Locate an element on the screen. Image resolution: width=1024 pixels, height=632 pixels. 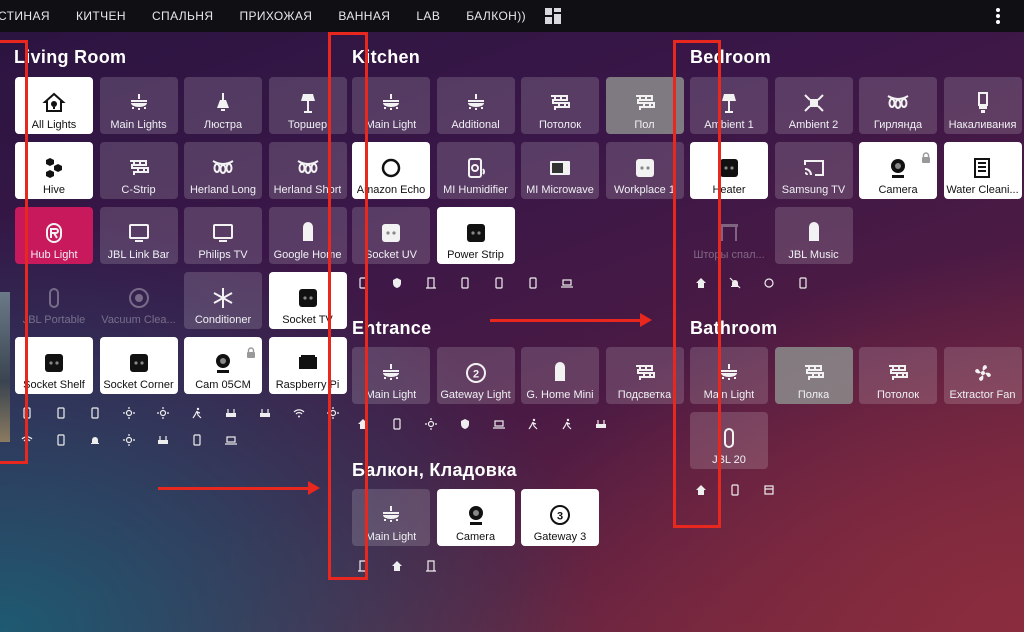
device-card-living-6: Herland Long is located at coordinates (223, 170).